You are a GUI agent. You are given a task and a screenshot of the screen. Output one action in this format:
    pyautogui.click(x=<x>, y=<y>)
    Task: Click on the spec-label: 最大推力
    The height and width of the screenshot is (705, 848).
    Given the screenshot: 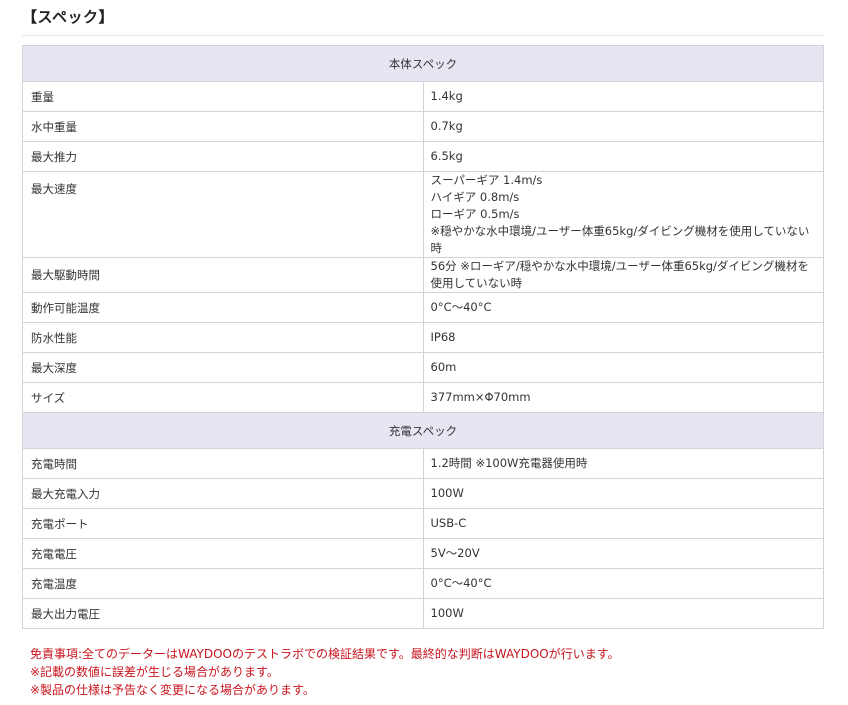 What is the action you would take?
    pyautogui.click(x=223, y=156)
    